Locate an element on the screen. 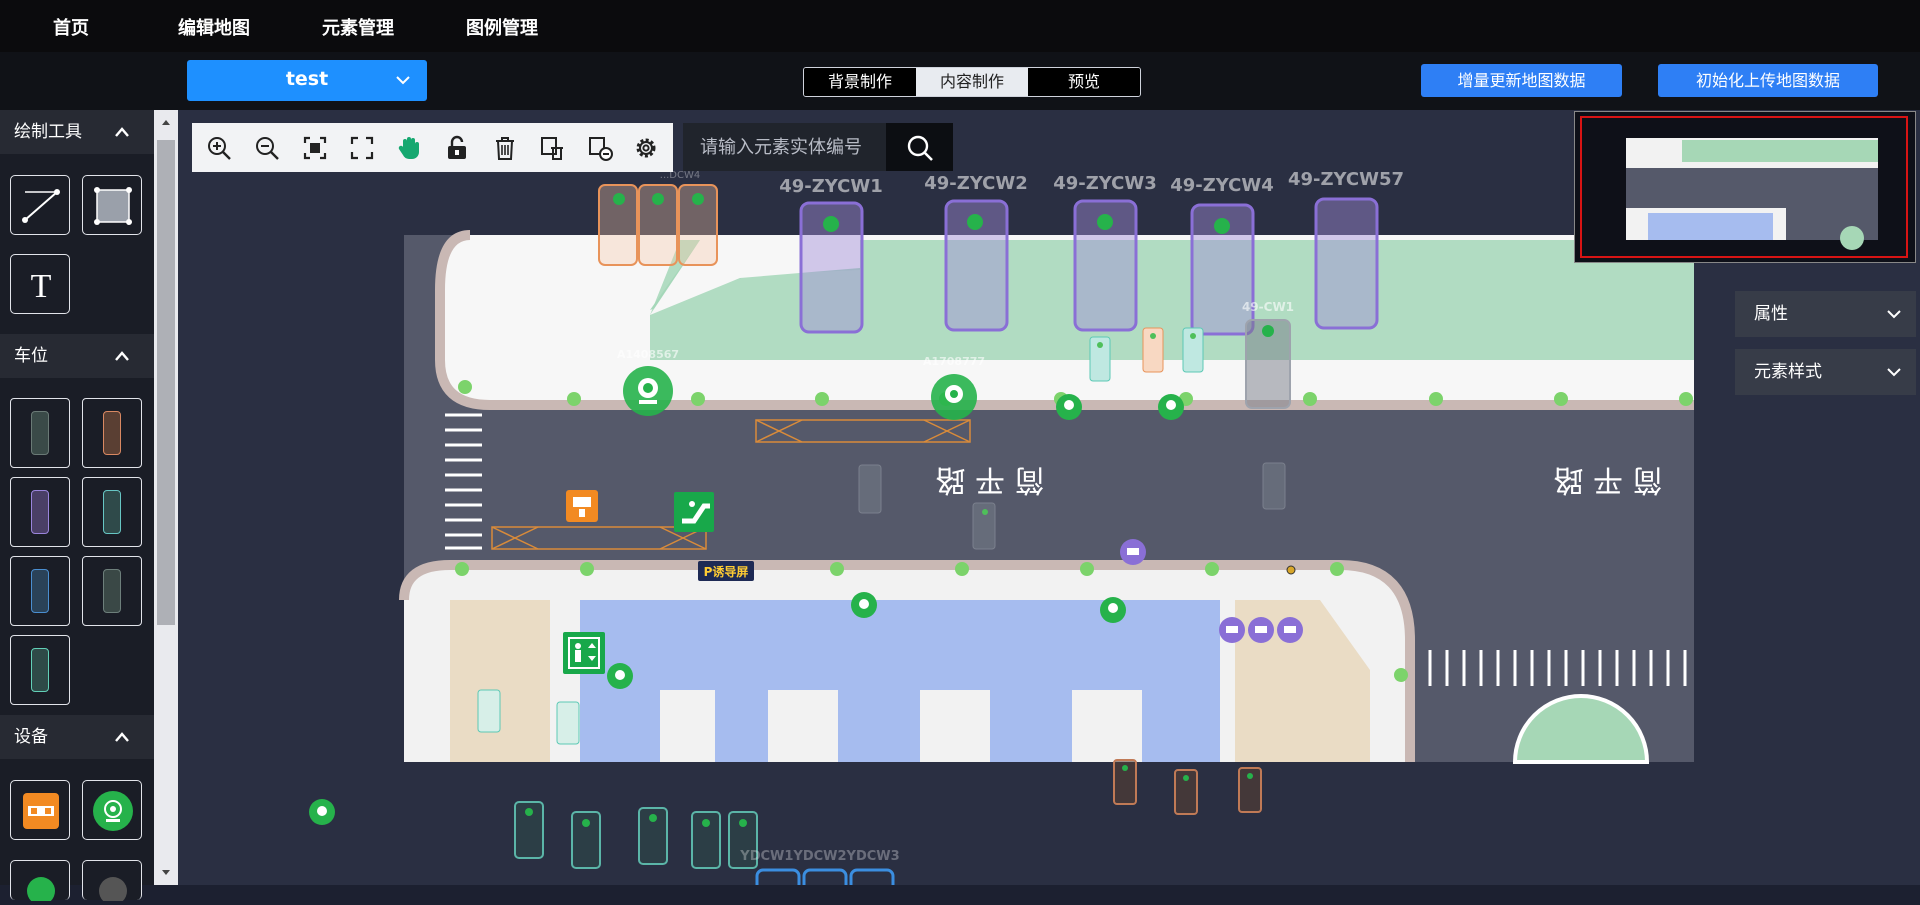  device-camera-button is located at coordinates (112, 810).